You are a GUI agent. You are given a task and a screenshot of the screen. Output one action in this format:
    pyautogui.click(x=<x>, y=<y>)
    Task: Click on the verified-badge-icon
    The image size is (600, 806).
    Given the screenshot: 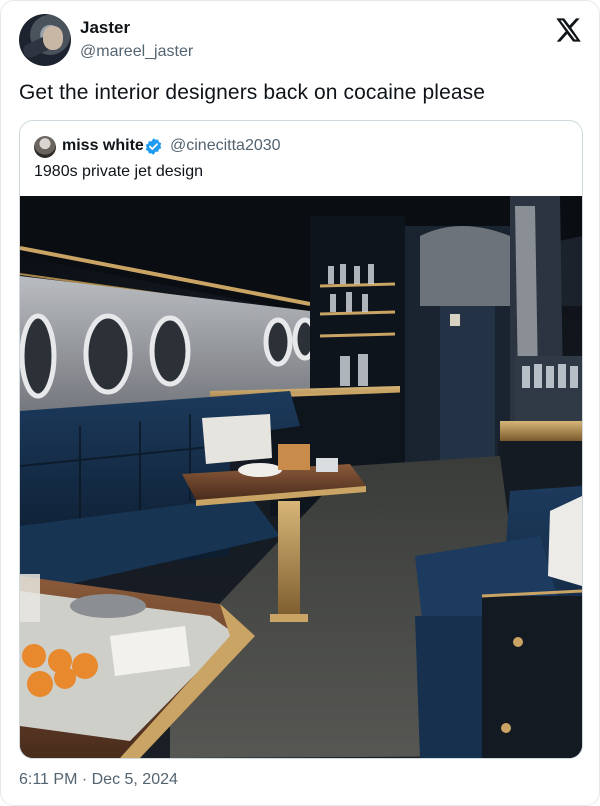 What is the action you would take?
    pyautogui.click(x=153, y=146)
    